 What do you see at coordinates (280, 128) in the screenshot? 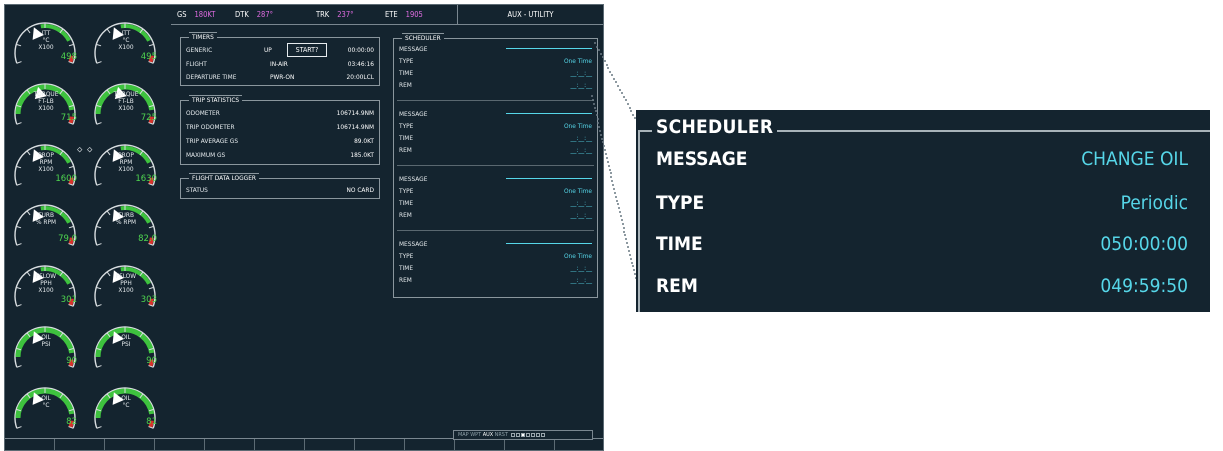
I see `trip-row: TRIP ODOMETER 106714.9NM` at bounding box center [280, 128].